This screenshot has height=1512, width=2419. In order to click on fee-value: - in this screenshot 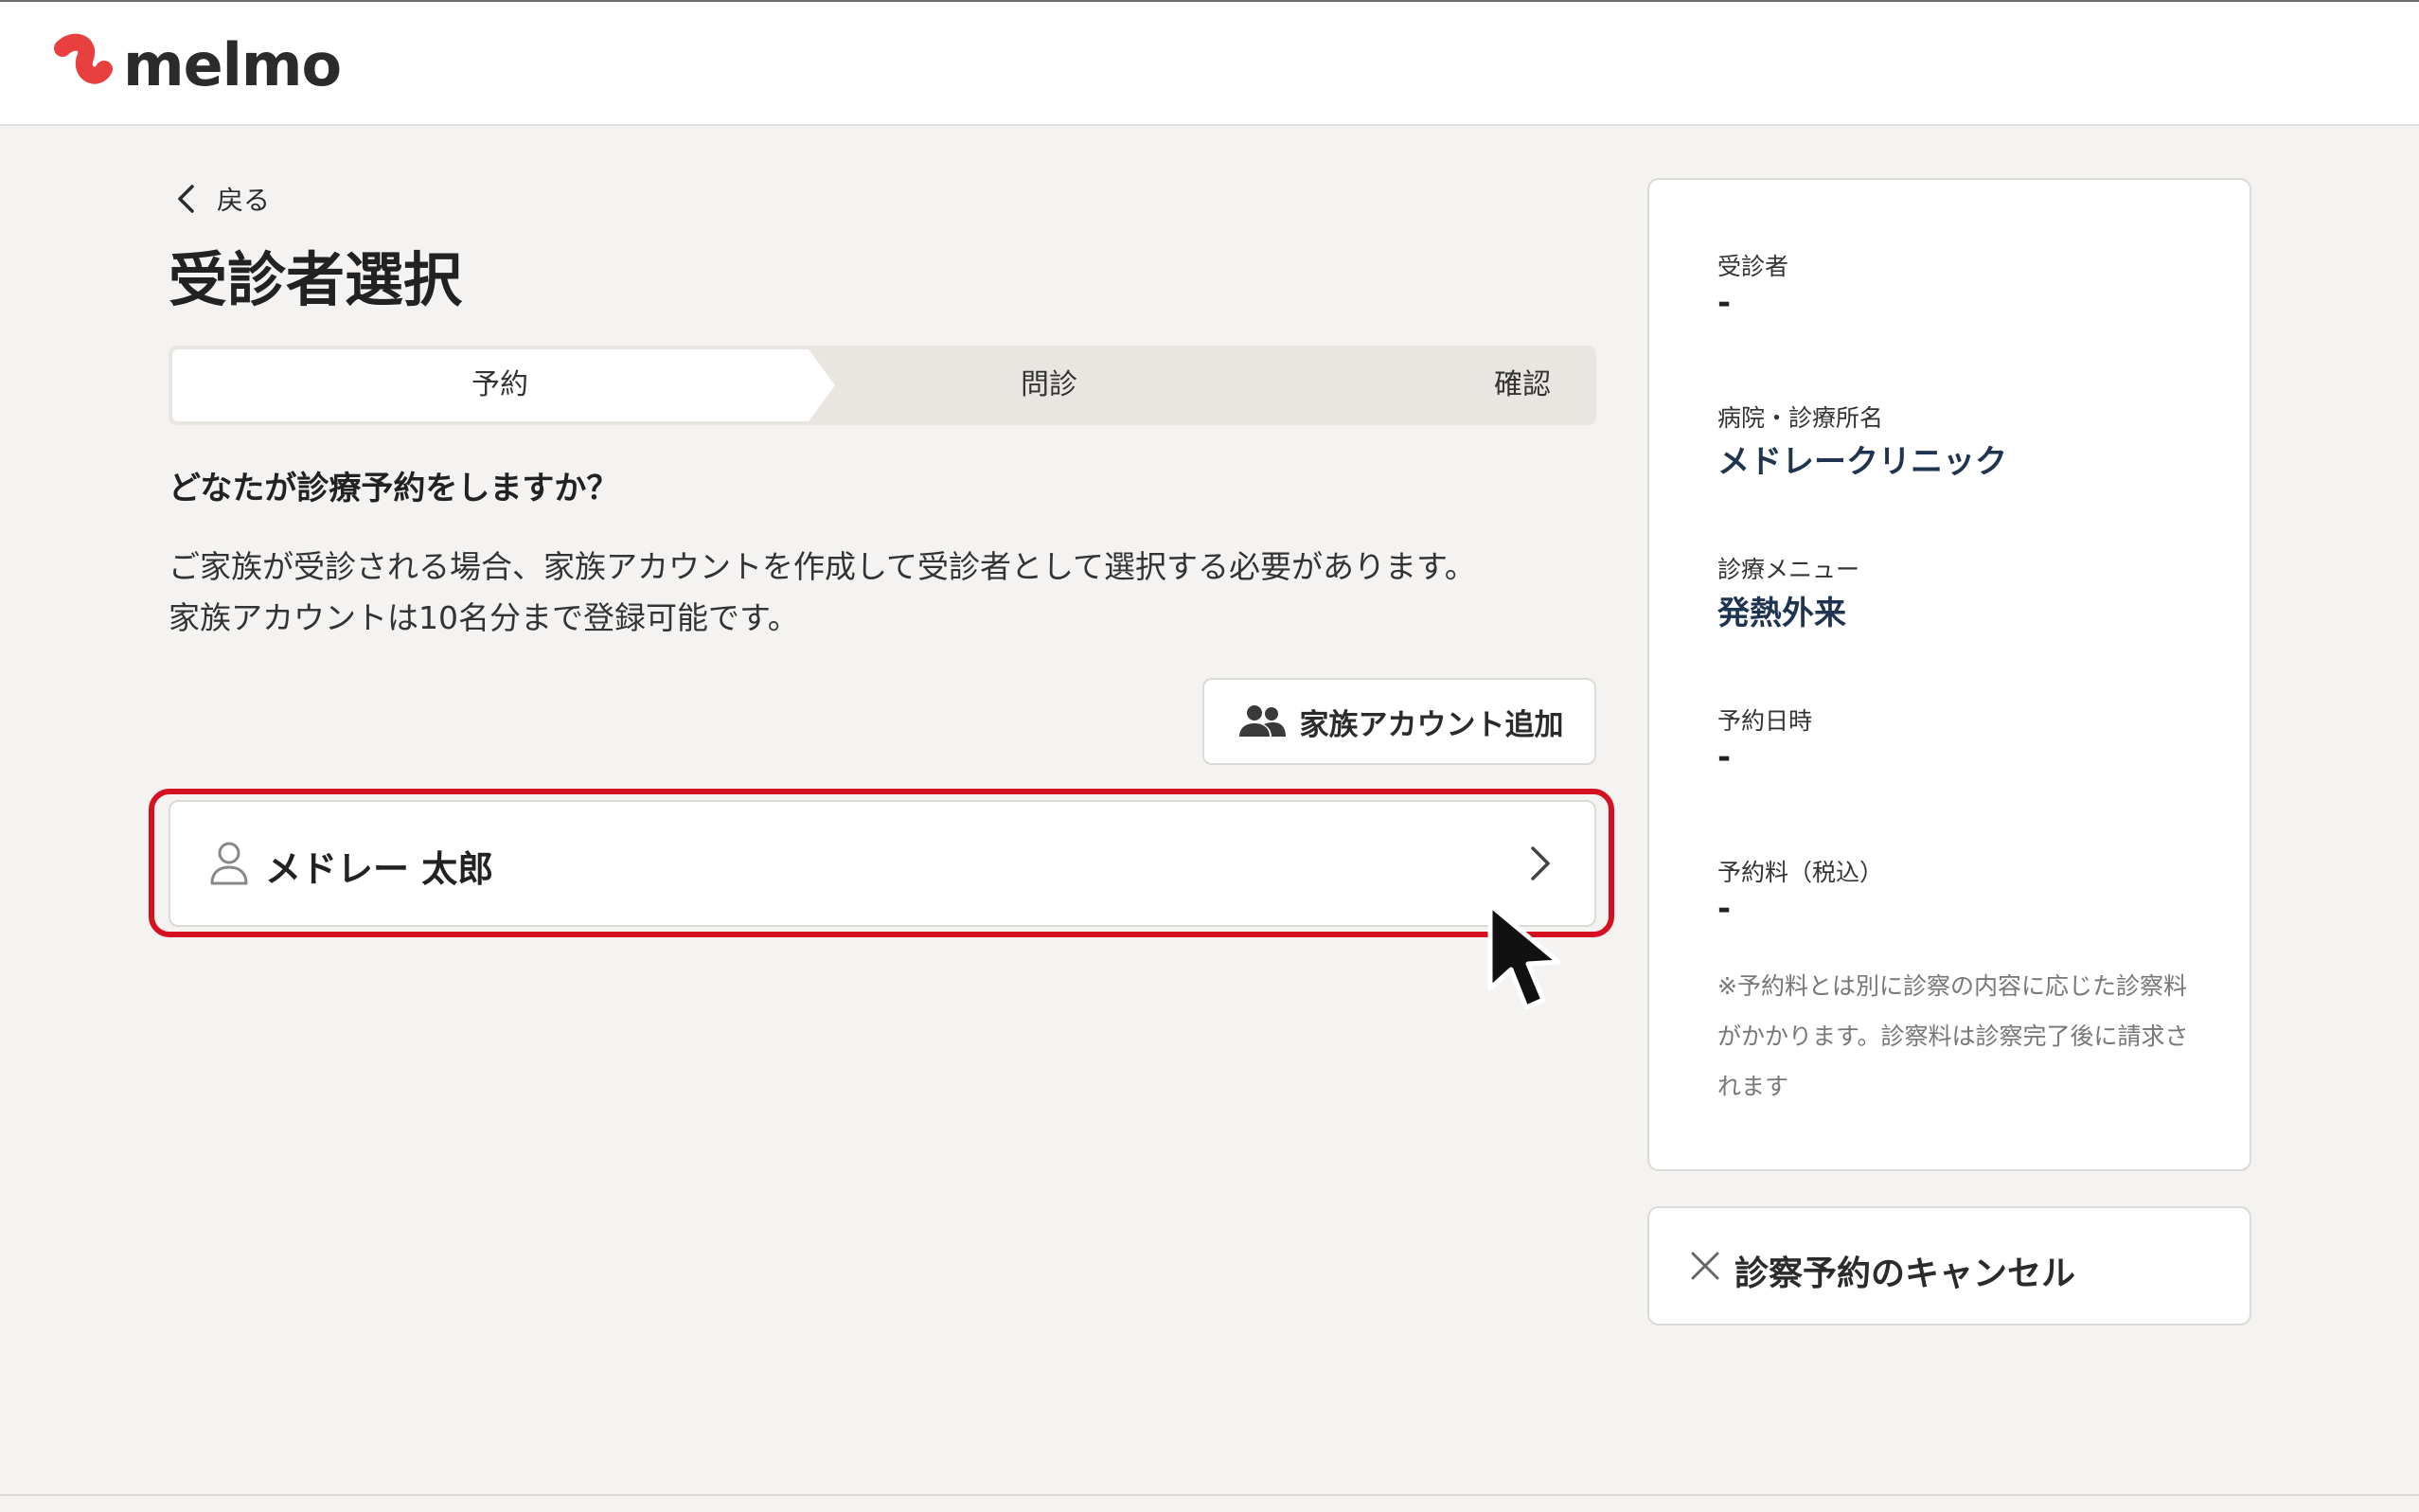, I will do `click(1725, 909)`.